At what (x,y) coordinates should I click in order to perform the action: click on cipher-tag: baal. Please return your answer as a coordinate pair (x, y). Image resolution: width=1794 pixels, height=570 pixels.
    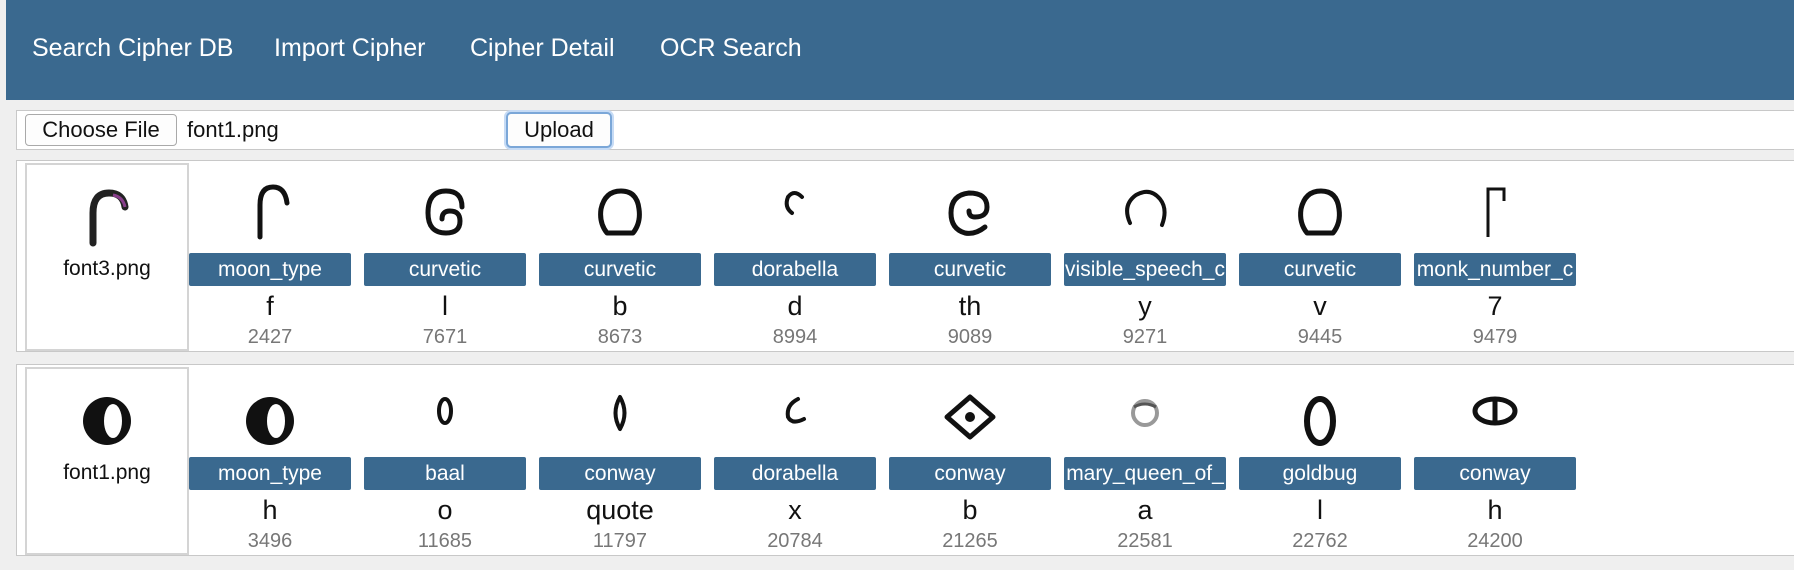
    Looking at the image, I should click on (445, 473).